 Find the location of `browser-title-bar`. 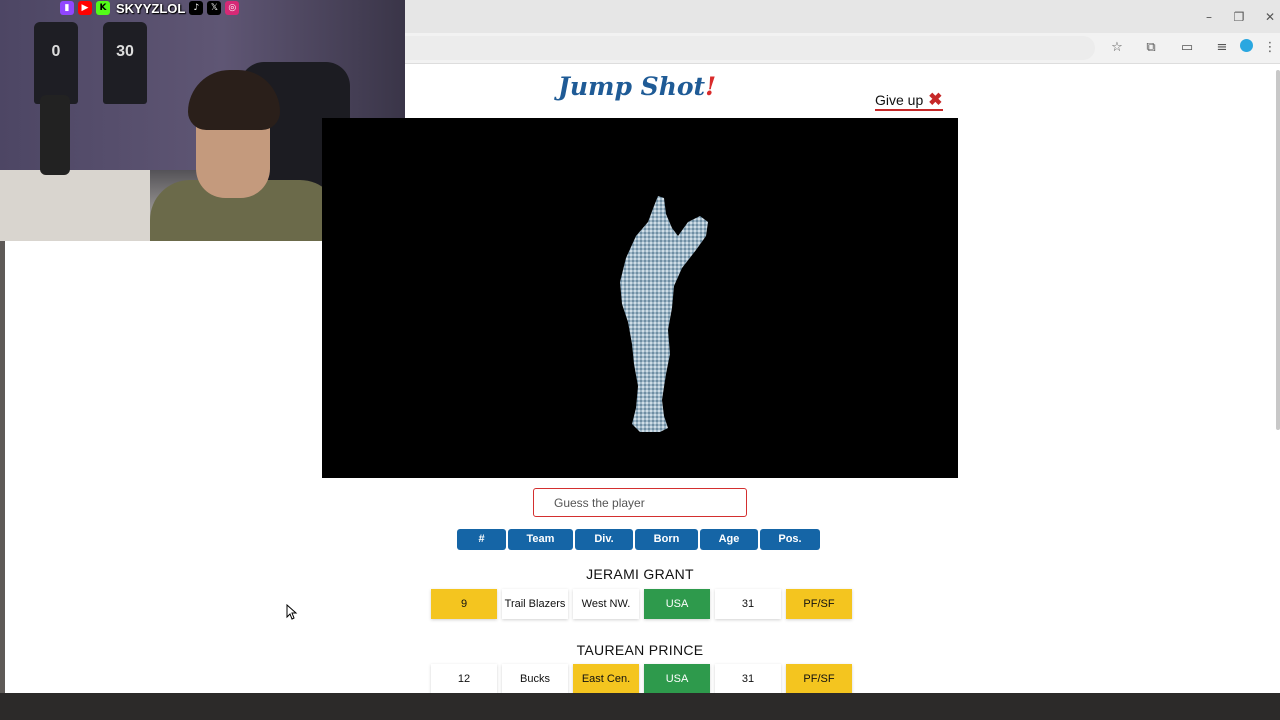

browser-title-bar is located at coordinates (842, 16).